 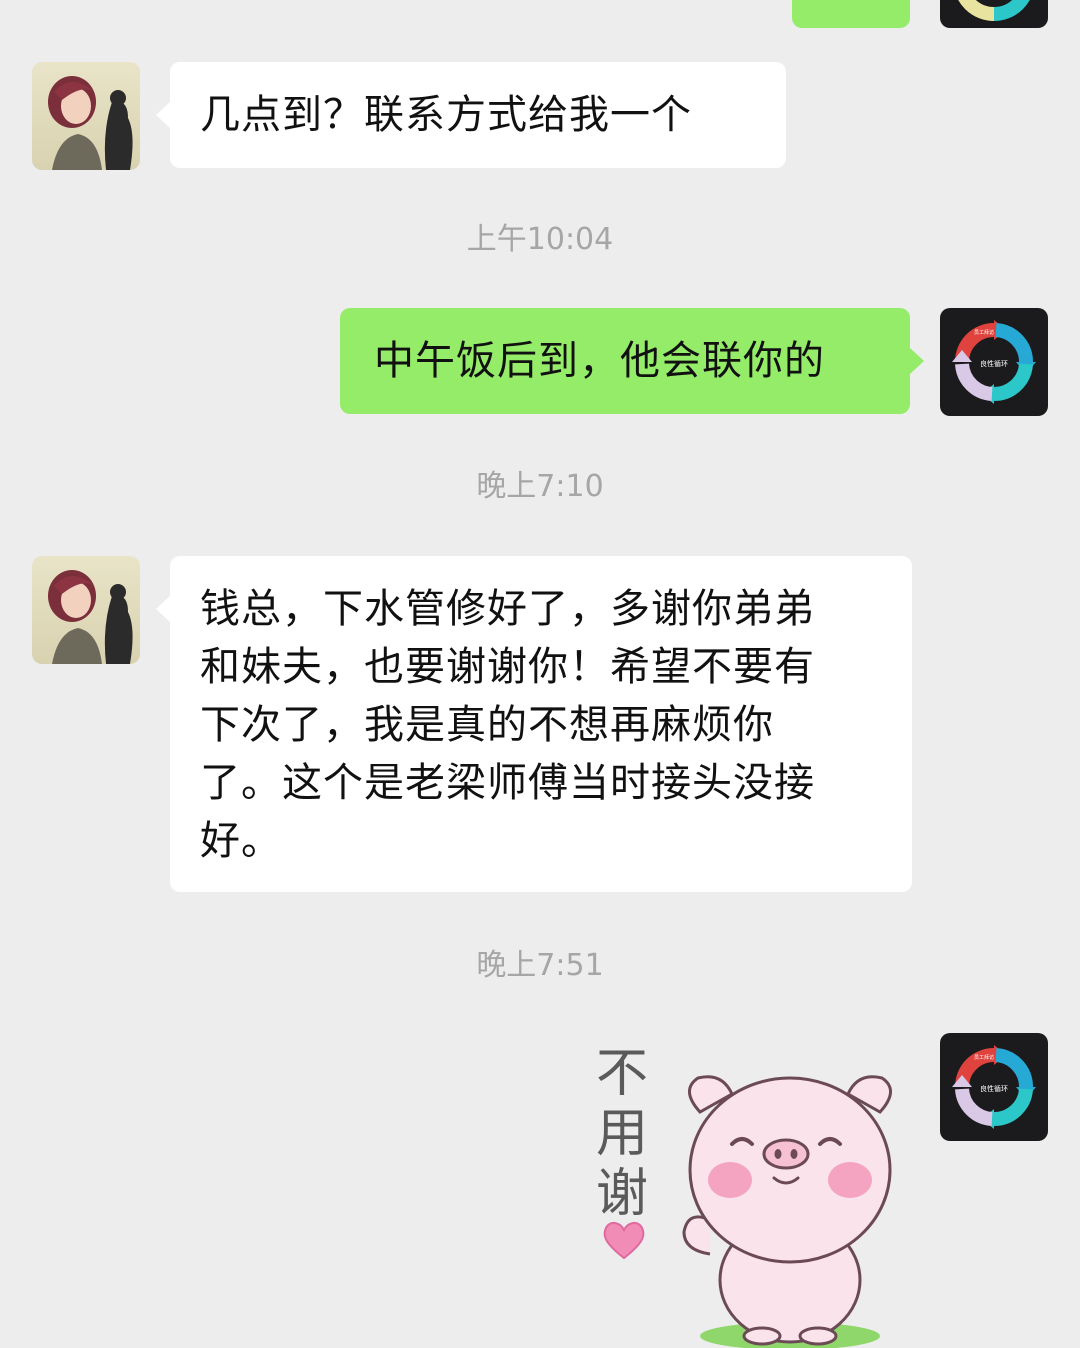 What do you see at coordinates (621, 1194) in the screenshot?
I see `sticker-char: 谢` at bounding box center [621, 1194].